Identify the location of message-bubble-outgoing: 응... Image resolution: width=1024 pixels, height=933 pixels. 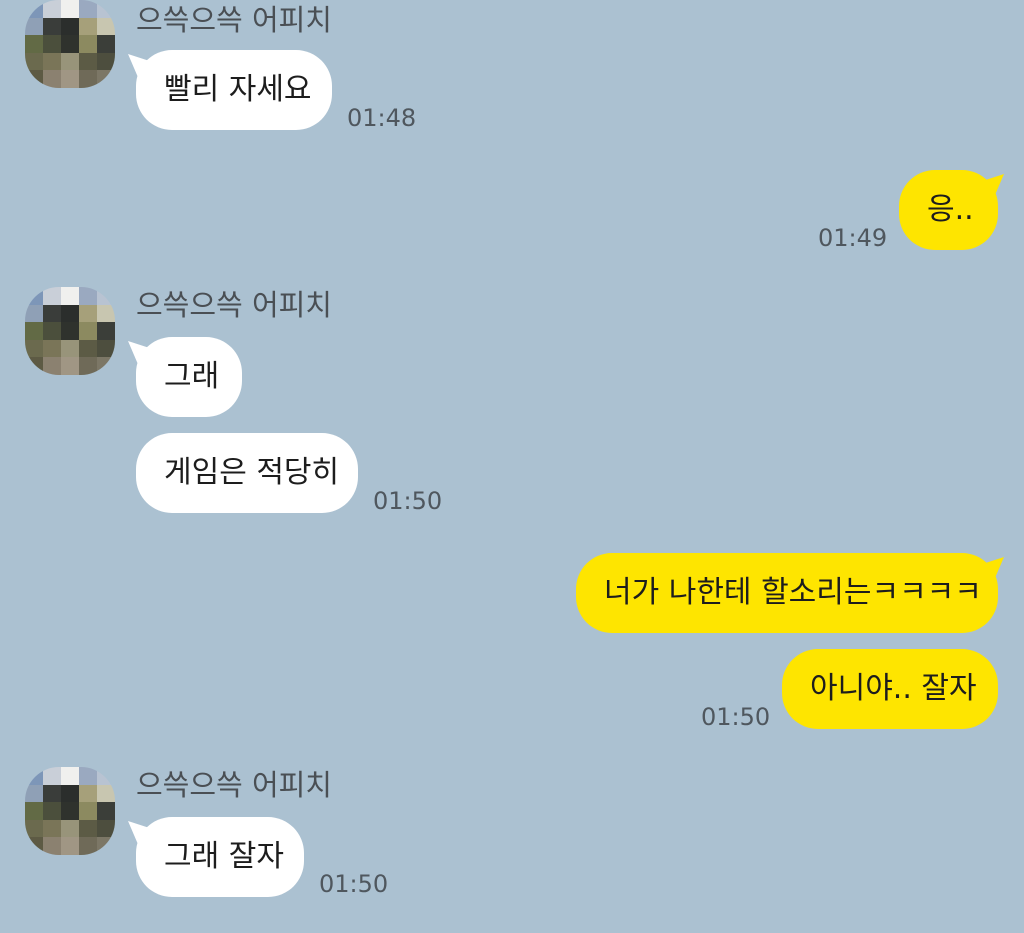
(948, 210).